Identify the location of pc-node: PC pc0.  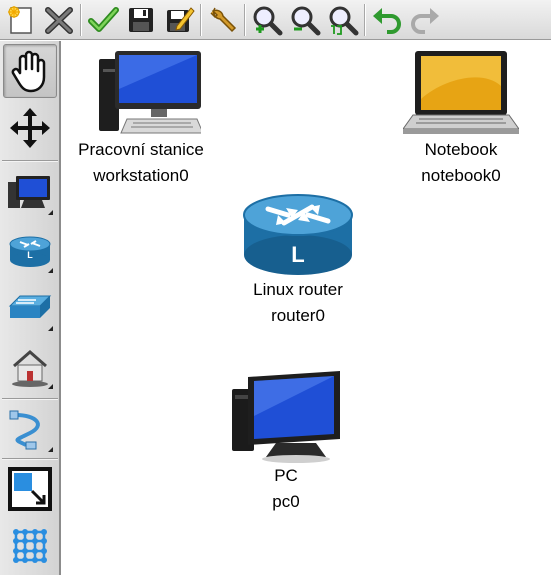
(286, 443).